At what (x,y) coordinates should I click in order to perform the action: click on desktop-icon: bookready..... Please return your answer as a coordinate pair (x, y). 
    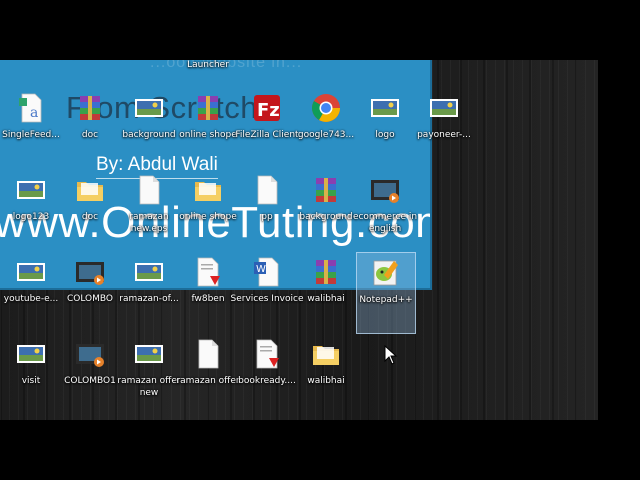
    Looking at the image, I should click on (267, 374).